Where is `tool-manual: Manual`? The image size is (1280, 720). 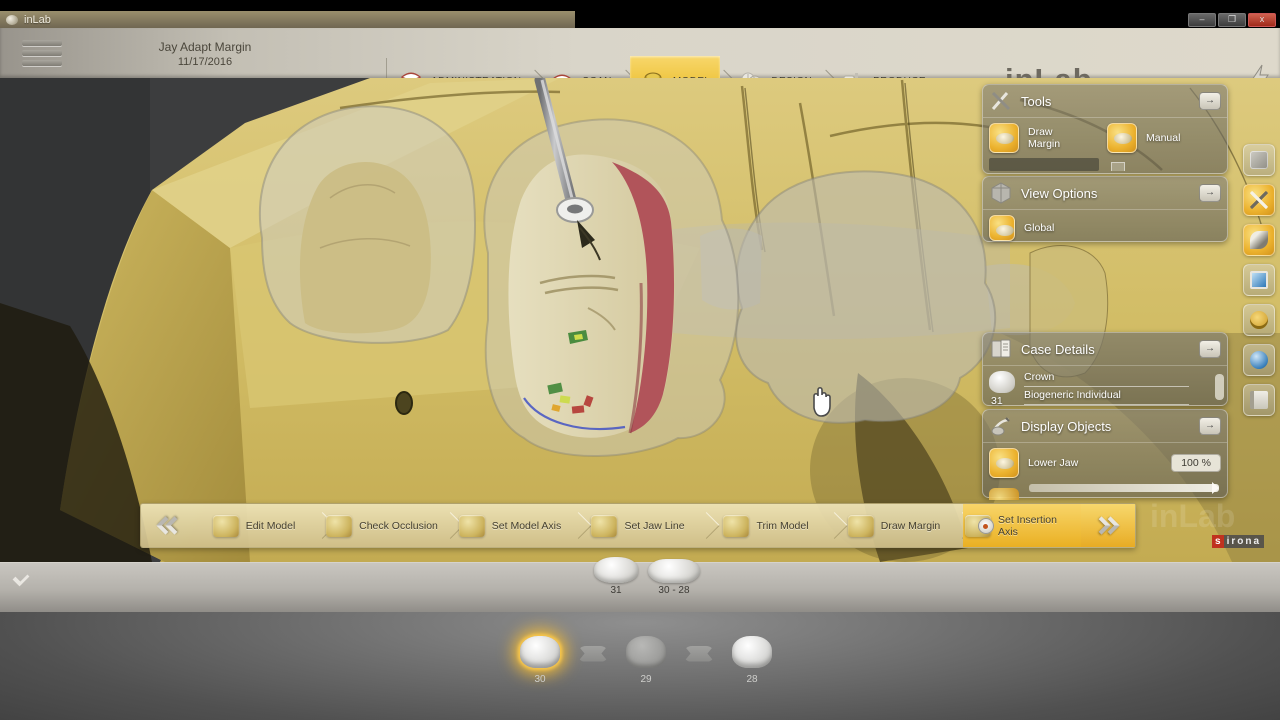 tool-manual: Manual is located at coordinates (1143, 138).